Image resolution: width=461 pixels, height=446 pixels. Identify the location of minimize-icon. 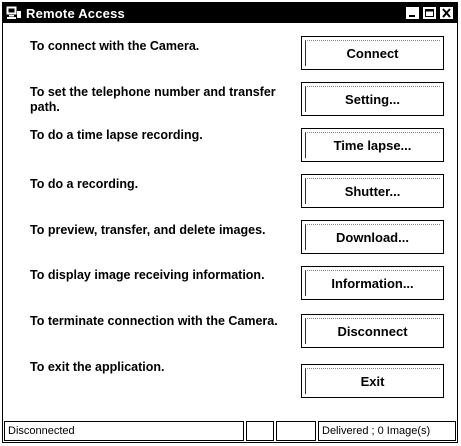
(412, 13).